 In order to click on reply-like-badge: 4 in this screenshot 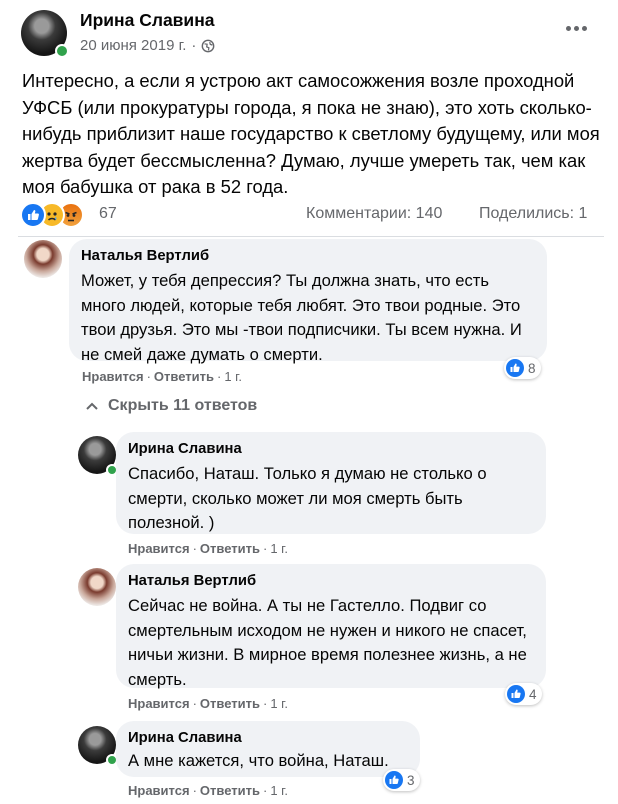, I will do `click(523, 694)`.